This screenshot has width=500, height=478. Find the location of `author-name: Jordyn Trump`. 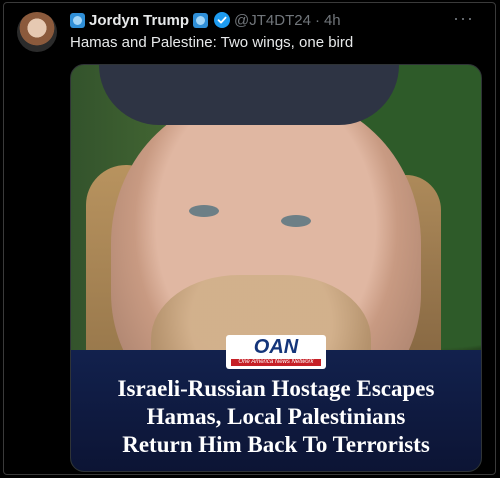

author-name: Jordyn Trump is located at coordinates (139, 20).